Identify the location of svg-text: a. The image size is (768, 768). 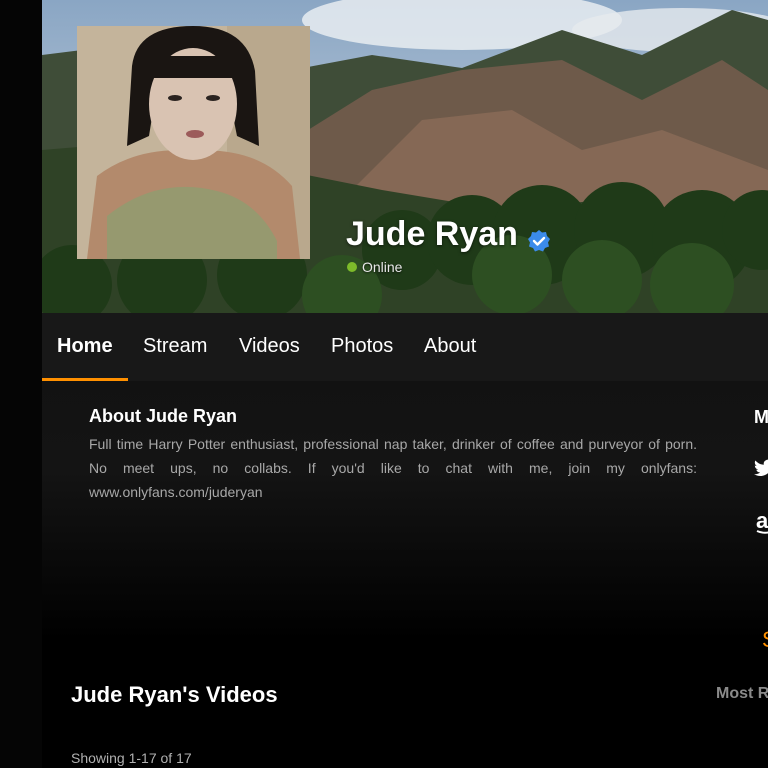
(762, 521).